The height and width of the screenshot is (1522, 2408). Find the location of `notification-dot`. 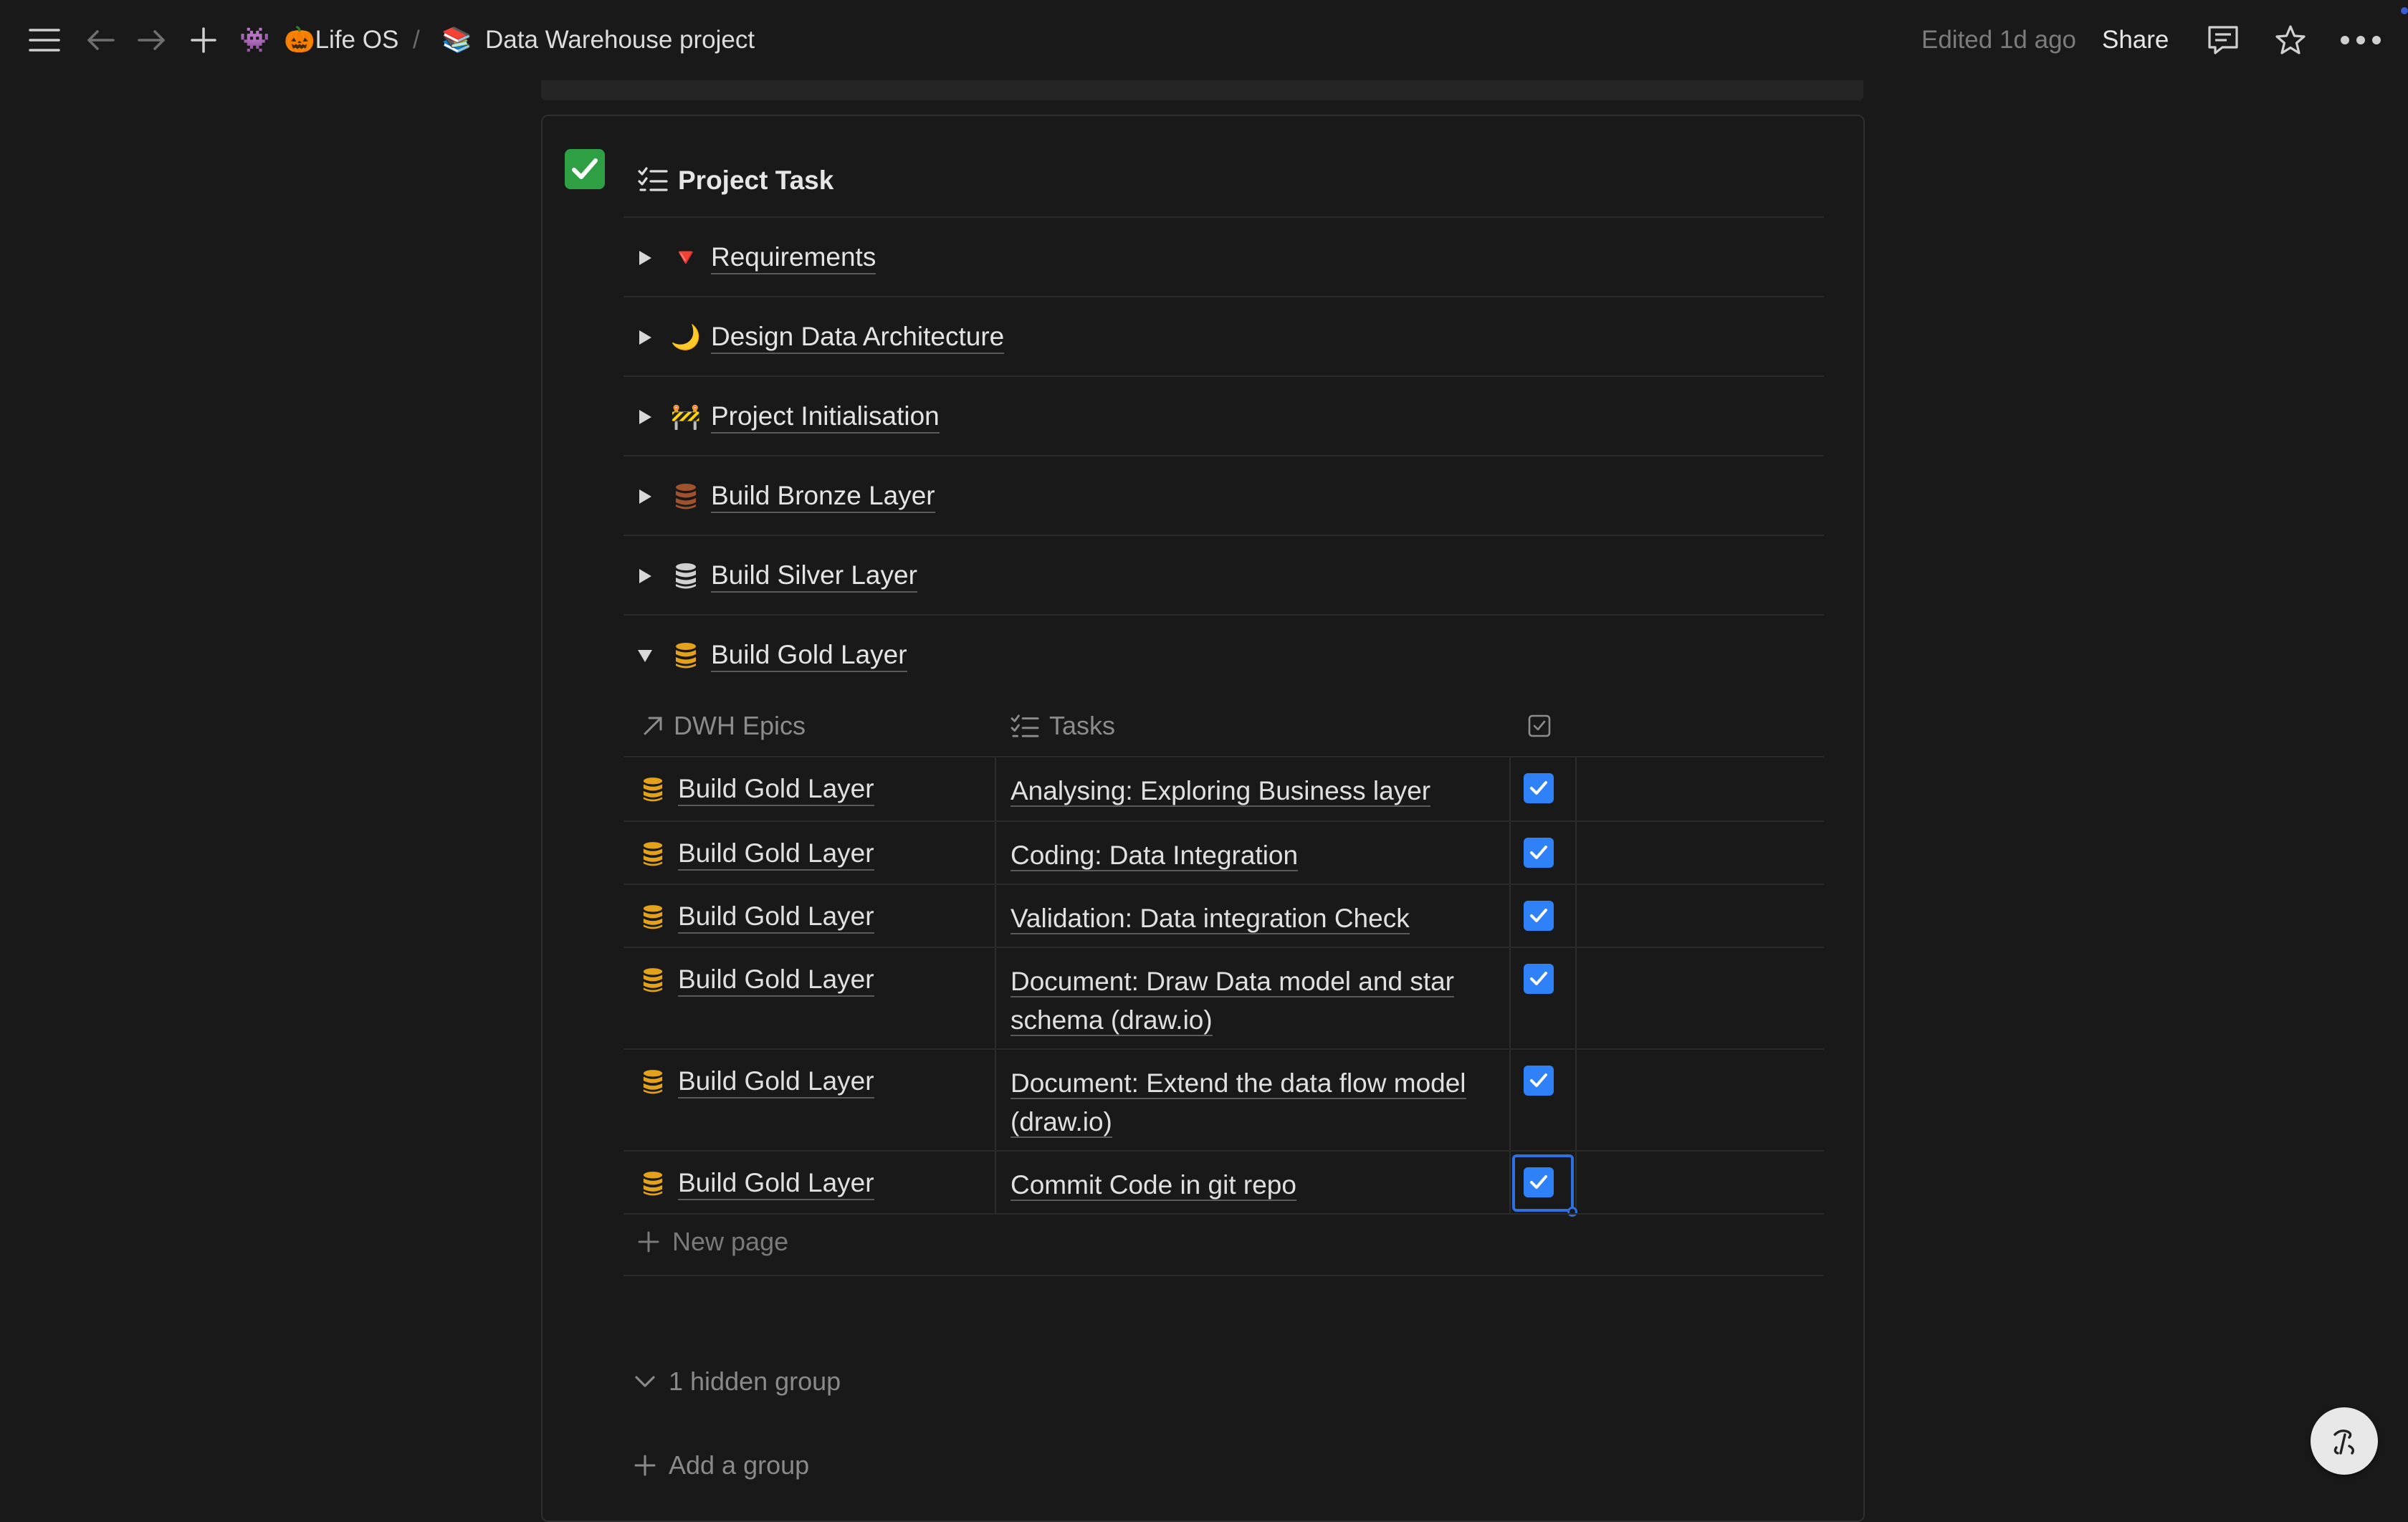

notification-dot is located at coordinates (2404, 11).